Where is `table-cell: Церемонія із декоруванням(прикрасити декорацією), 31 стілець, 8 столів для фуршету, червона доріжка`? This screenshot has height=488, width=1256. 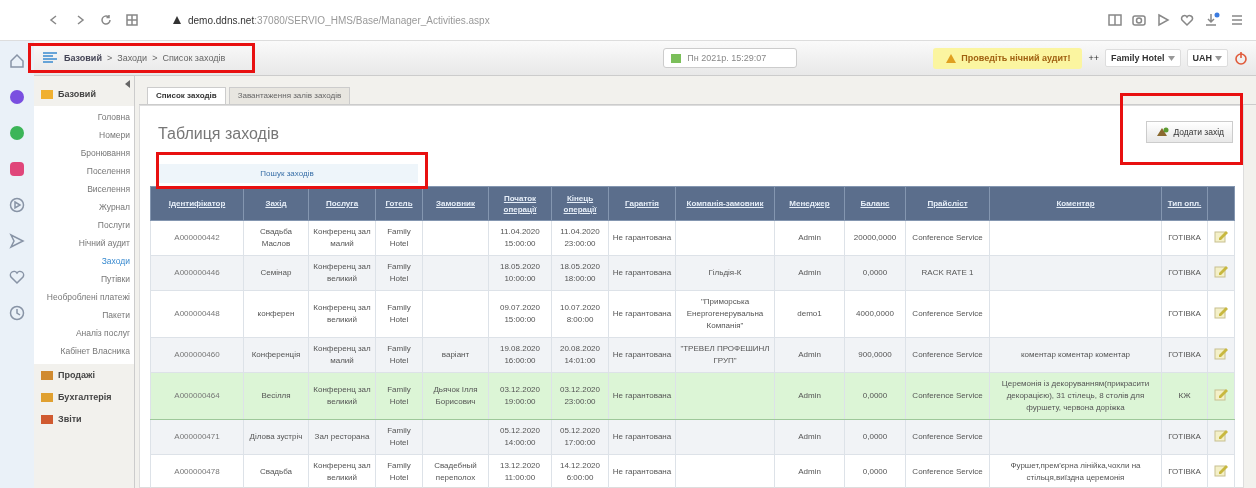
table-cell: Церемонія із декоруванням(прикрасити декорацією), 31 стілець, 8 столів для фуршету, червона доріжка is located at coordinates (1075, 396).